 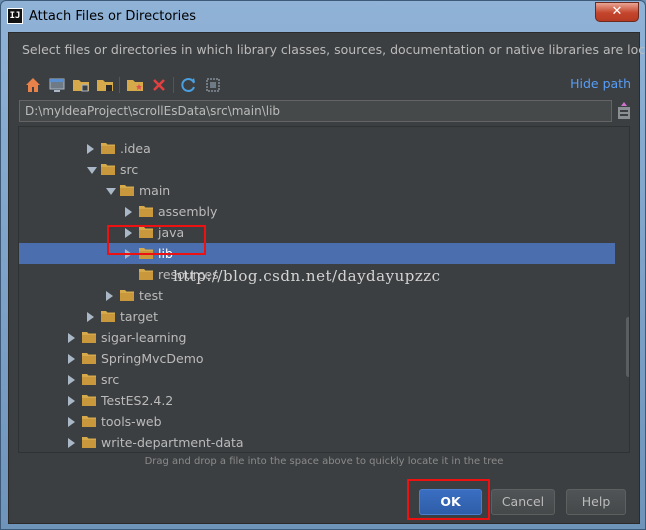 What do you see at coordinates (57, 85) in the screenshot?
I see `desktop-icon` at bounding box center [57, 85].